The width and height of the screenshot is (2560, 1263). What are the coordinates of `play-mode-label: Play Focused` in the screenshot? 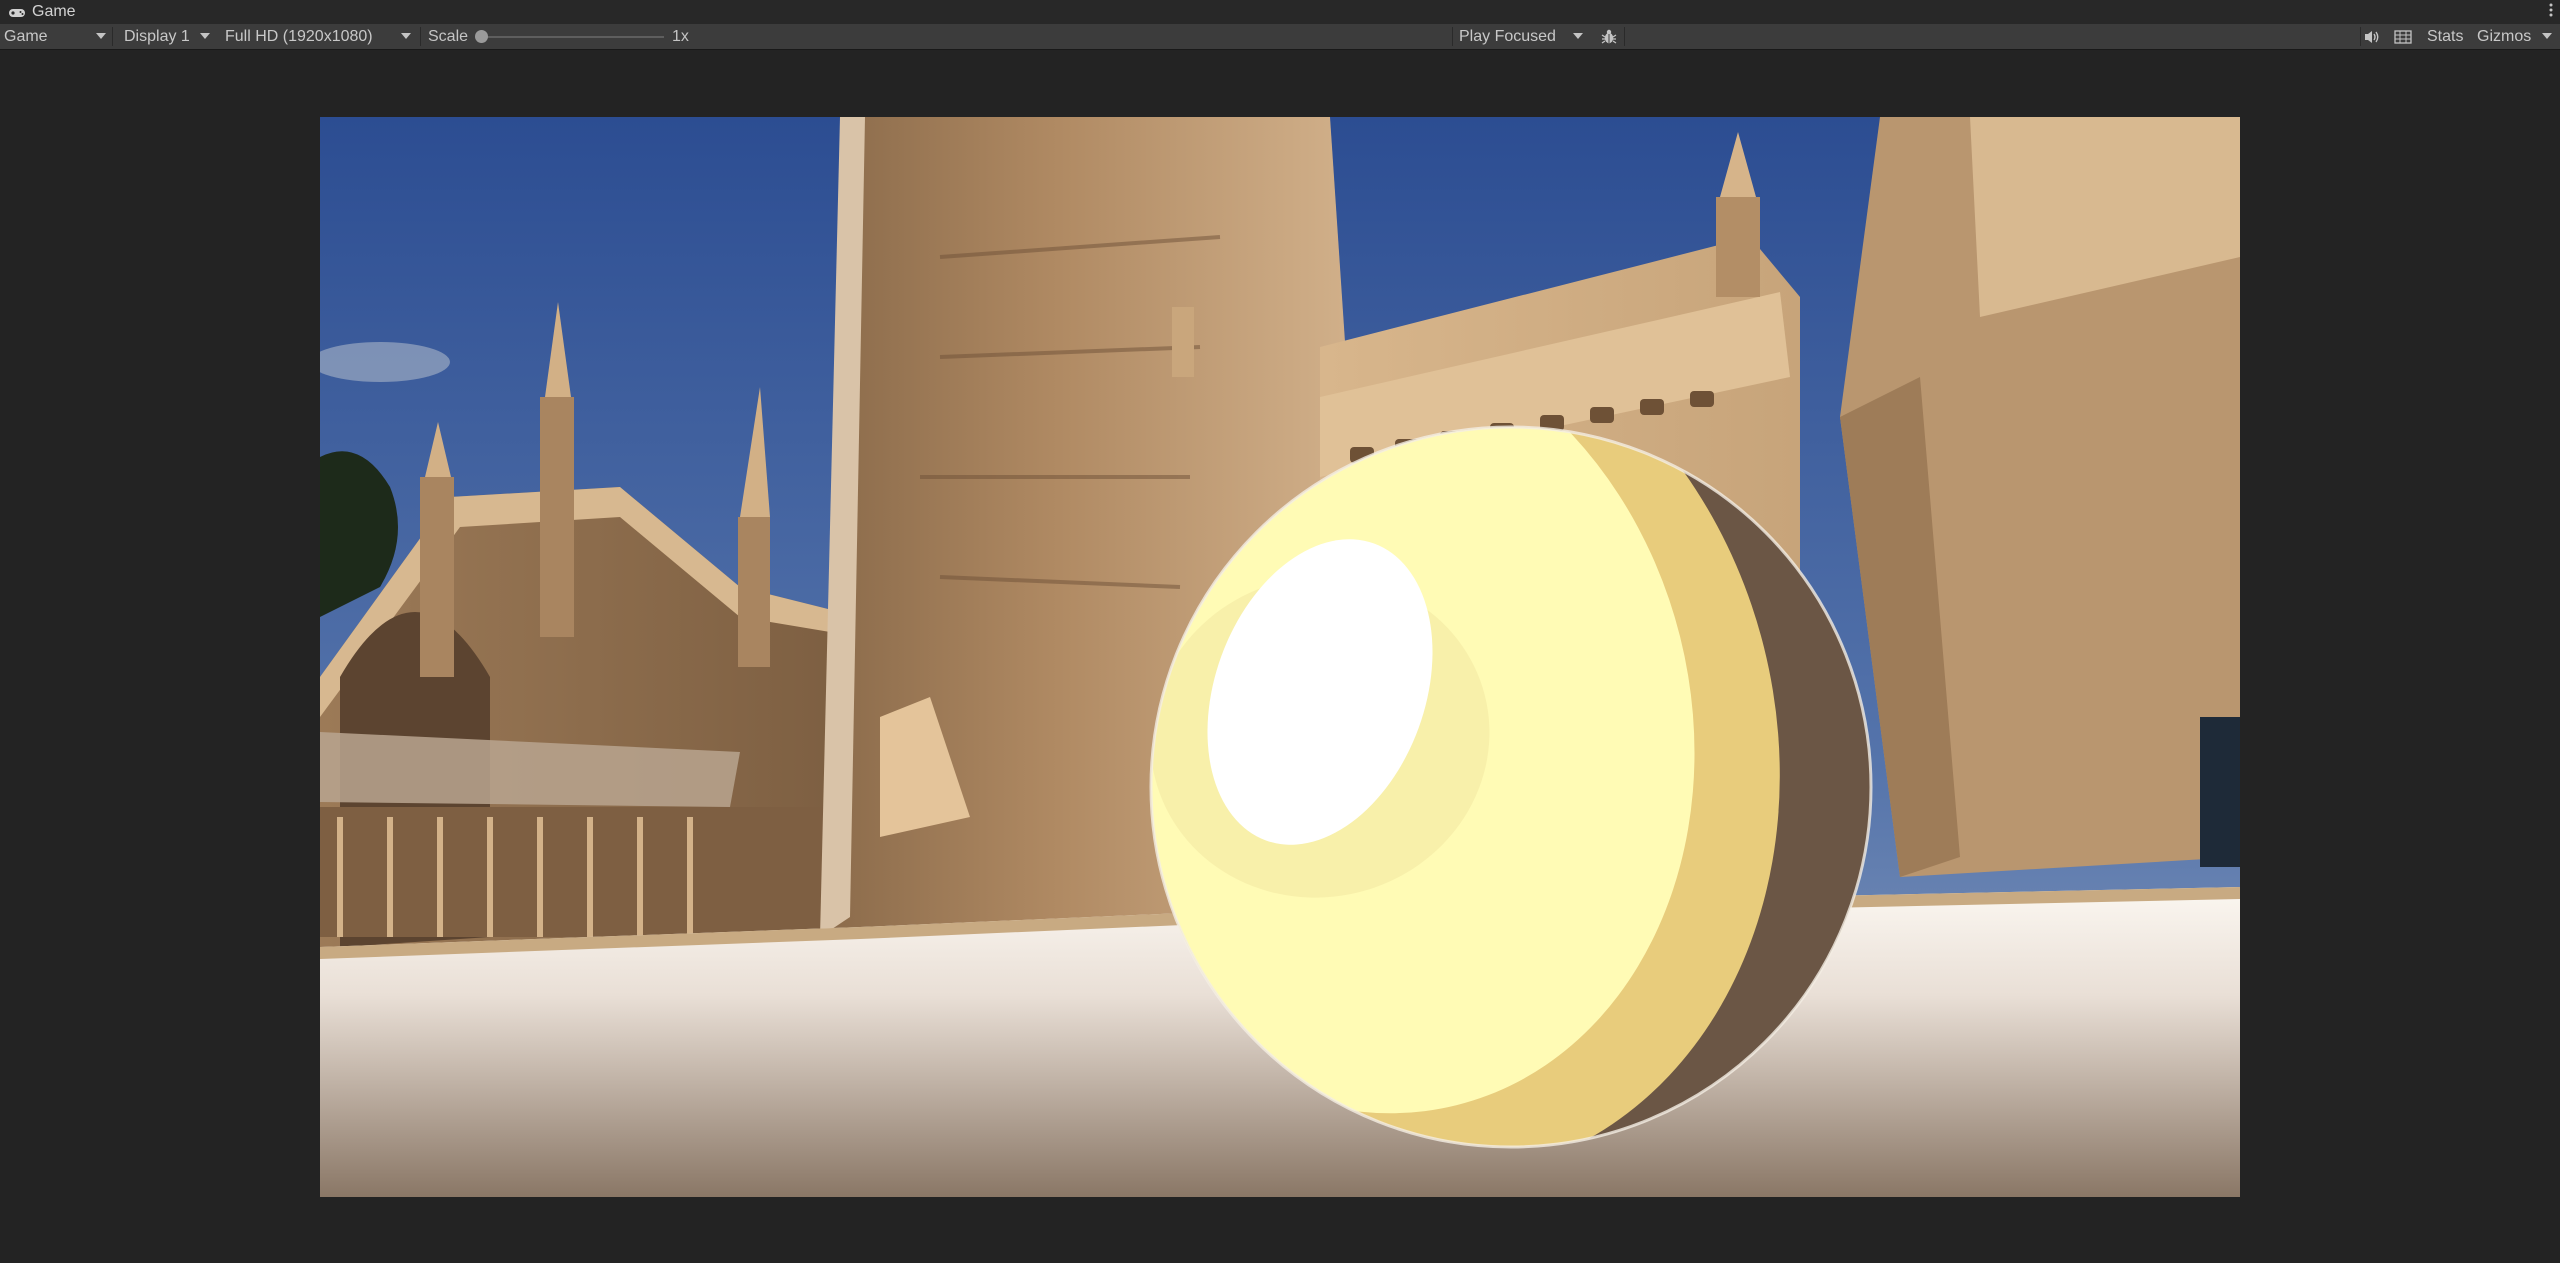 It's located at (1507, 36).